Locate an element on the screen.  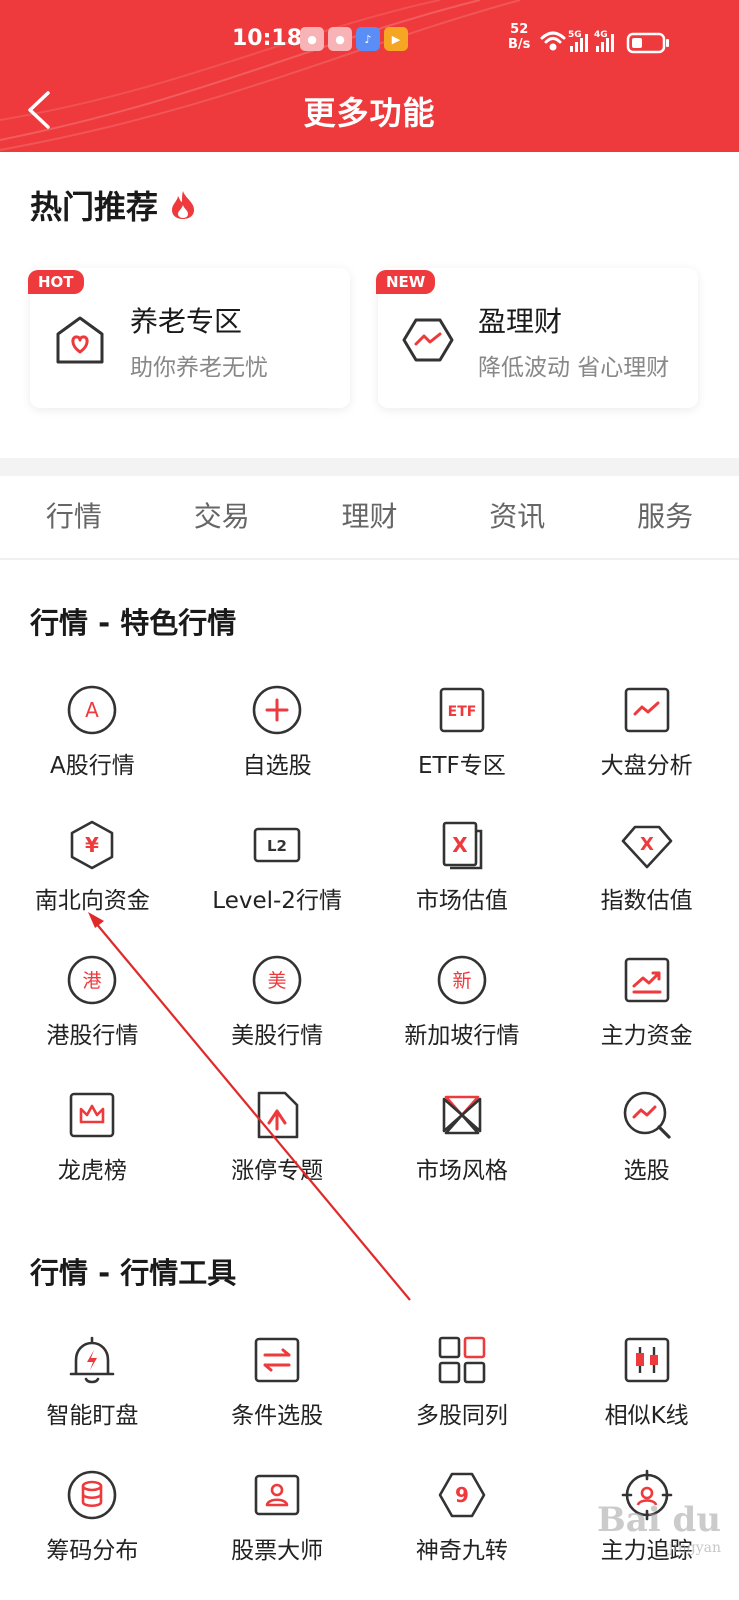
sg-circle-icon: 新 is located at coordinates (462, 980).